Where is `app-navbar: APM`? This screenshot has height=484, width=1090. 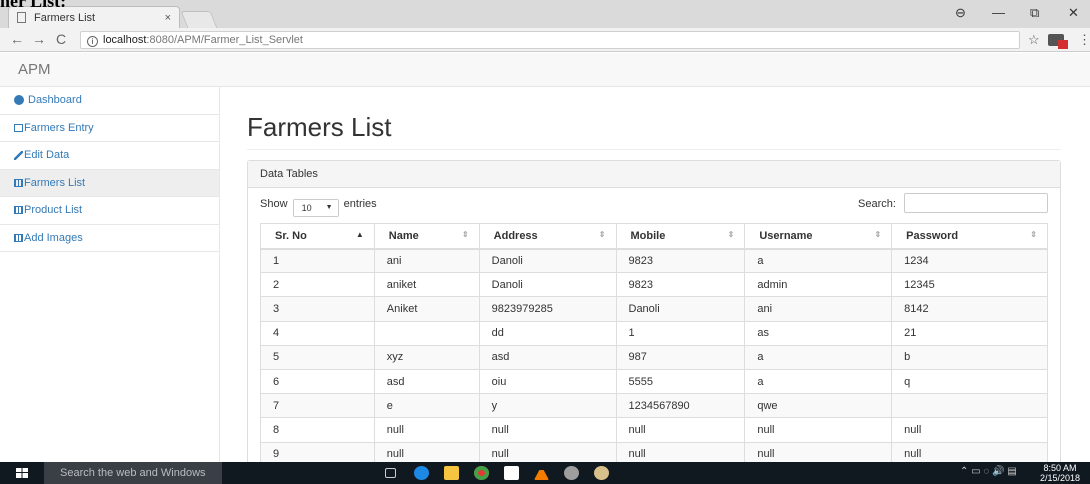 app-navbar: APM is located at coordinates (545, 70).